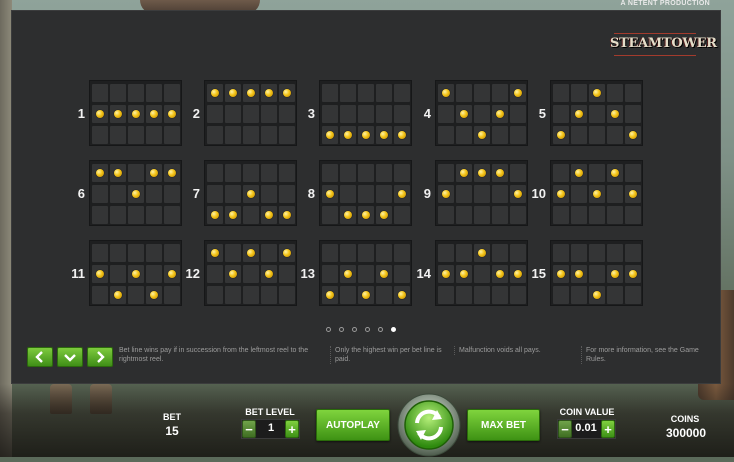  Describe the element at coordinates (429, 425) in the screenshot. I see `spin-button` at that location.